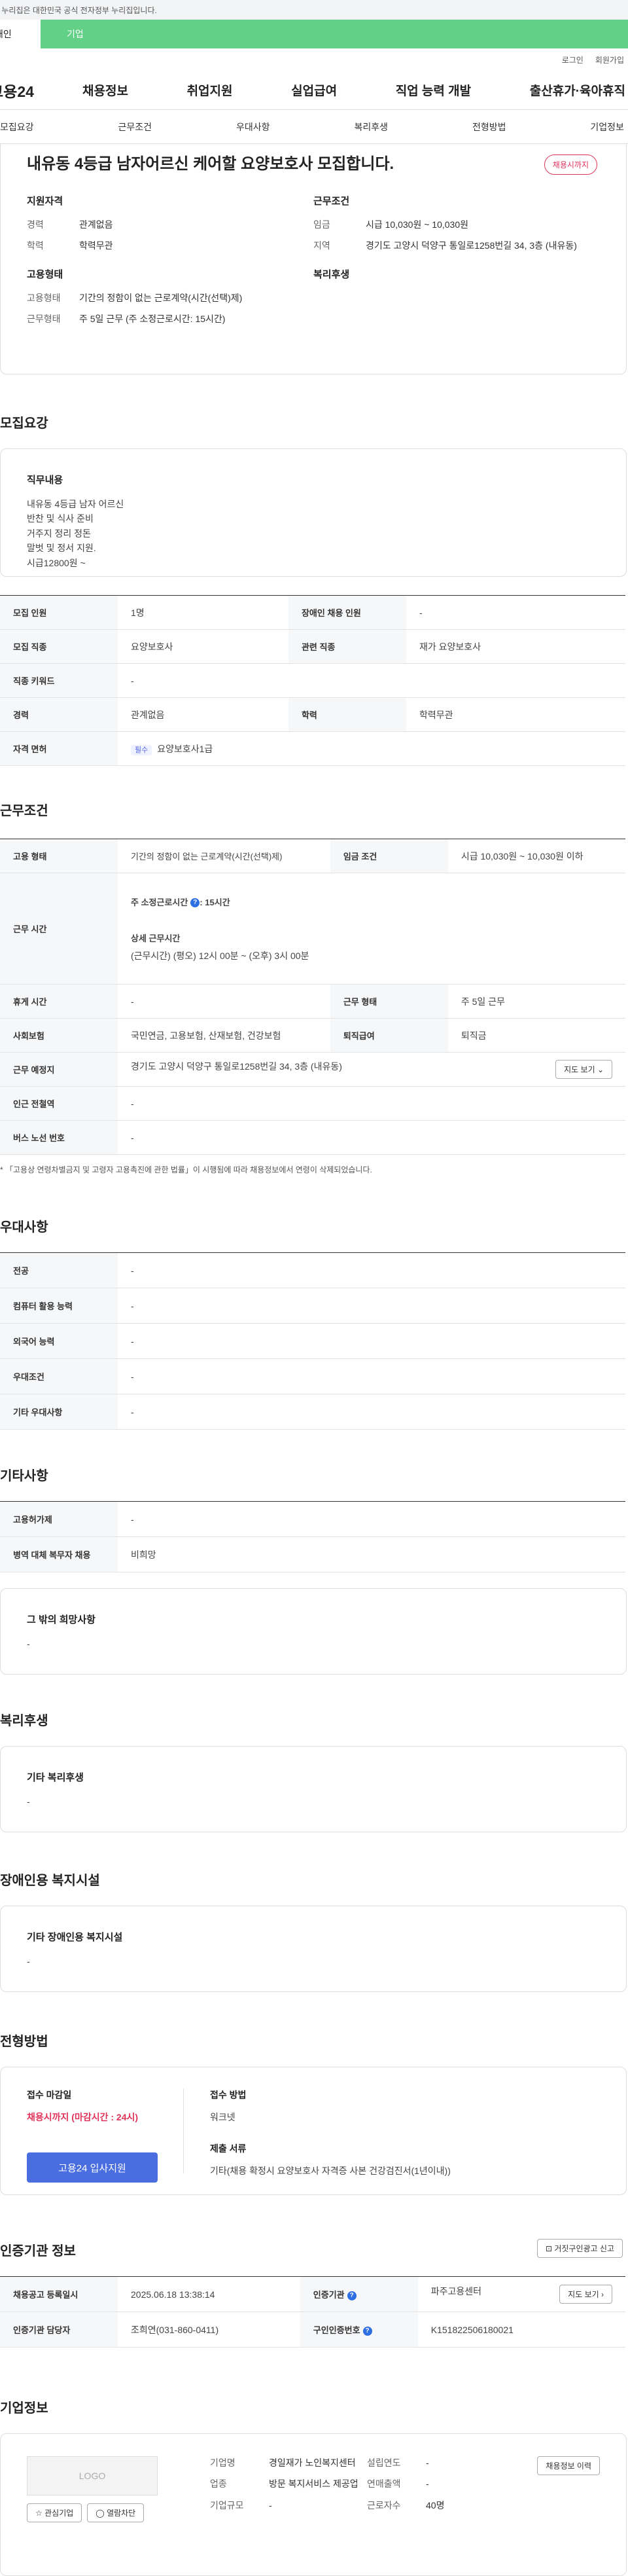 This screenshot has height=2576, width=628. What do you see at coordinates (223, 2117) in the screenshot?
I see `method-value: 워크넷` at bounding box center [223, 2117].